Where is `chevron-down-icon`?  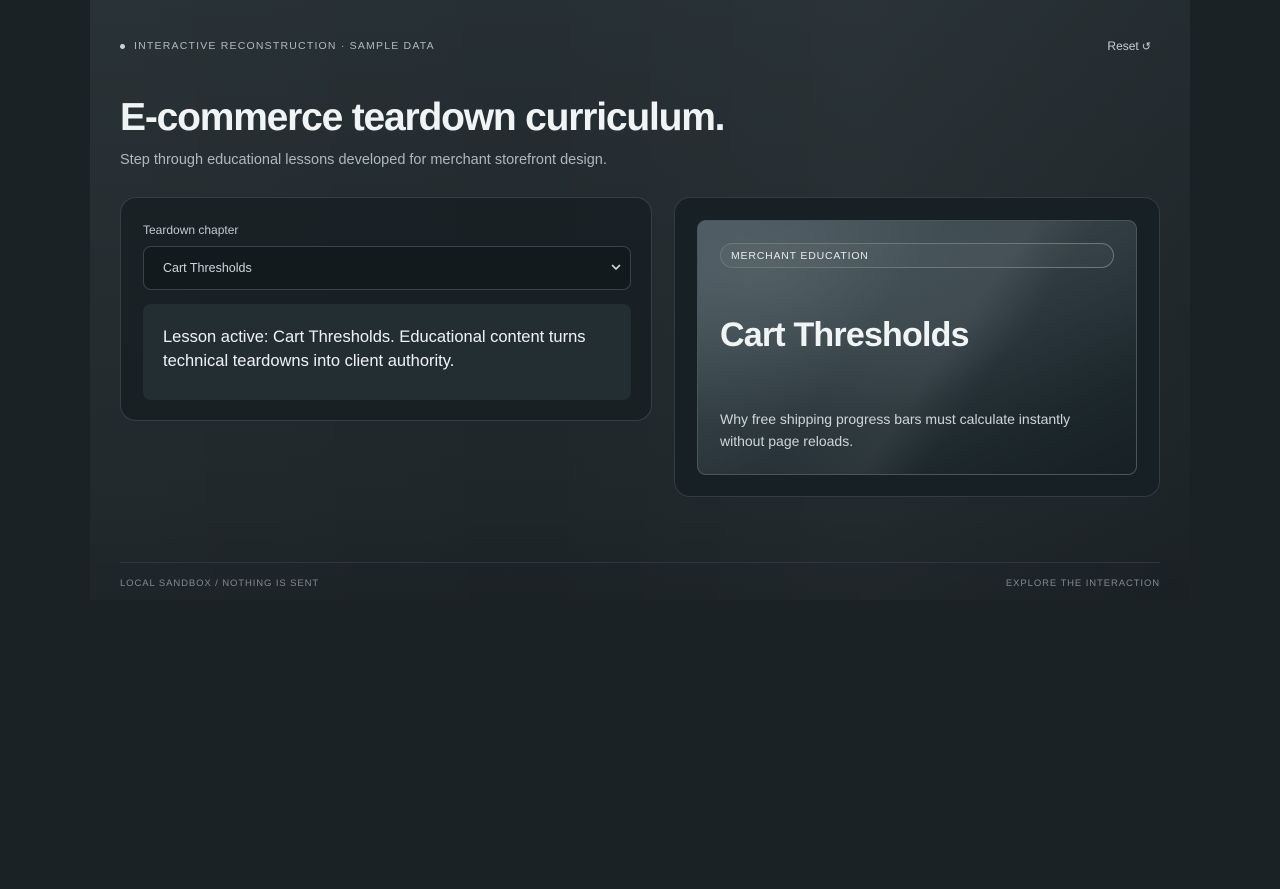 chevron-down-icon is located at coordinates (616, 267).